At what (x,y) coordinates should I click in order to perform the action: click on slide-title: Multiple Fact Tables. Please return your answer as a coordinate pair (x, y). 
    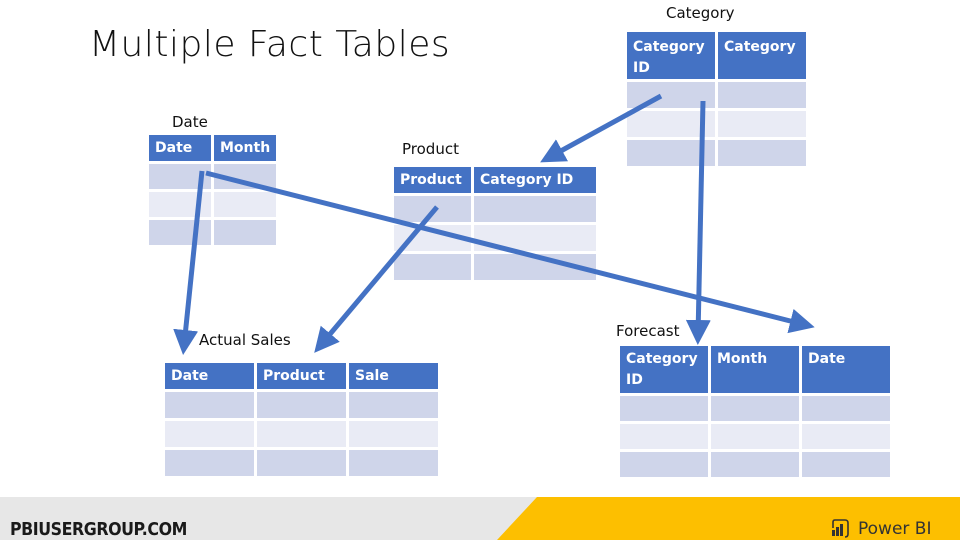
    Looking at the image, I should click on (270, 44).